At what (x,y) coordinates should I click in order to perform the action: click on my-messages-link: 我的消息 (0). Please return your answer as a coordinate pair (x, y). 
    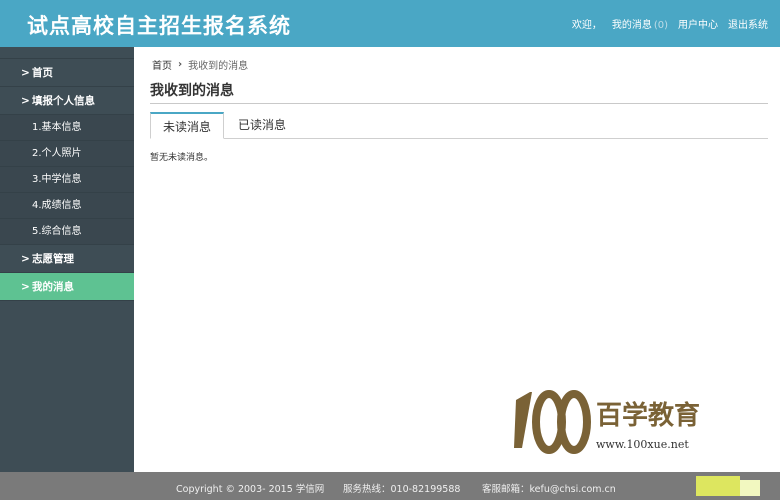
    Looking at the image, I should click on (640, 23).